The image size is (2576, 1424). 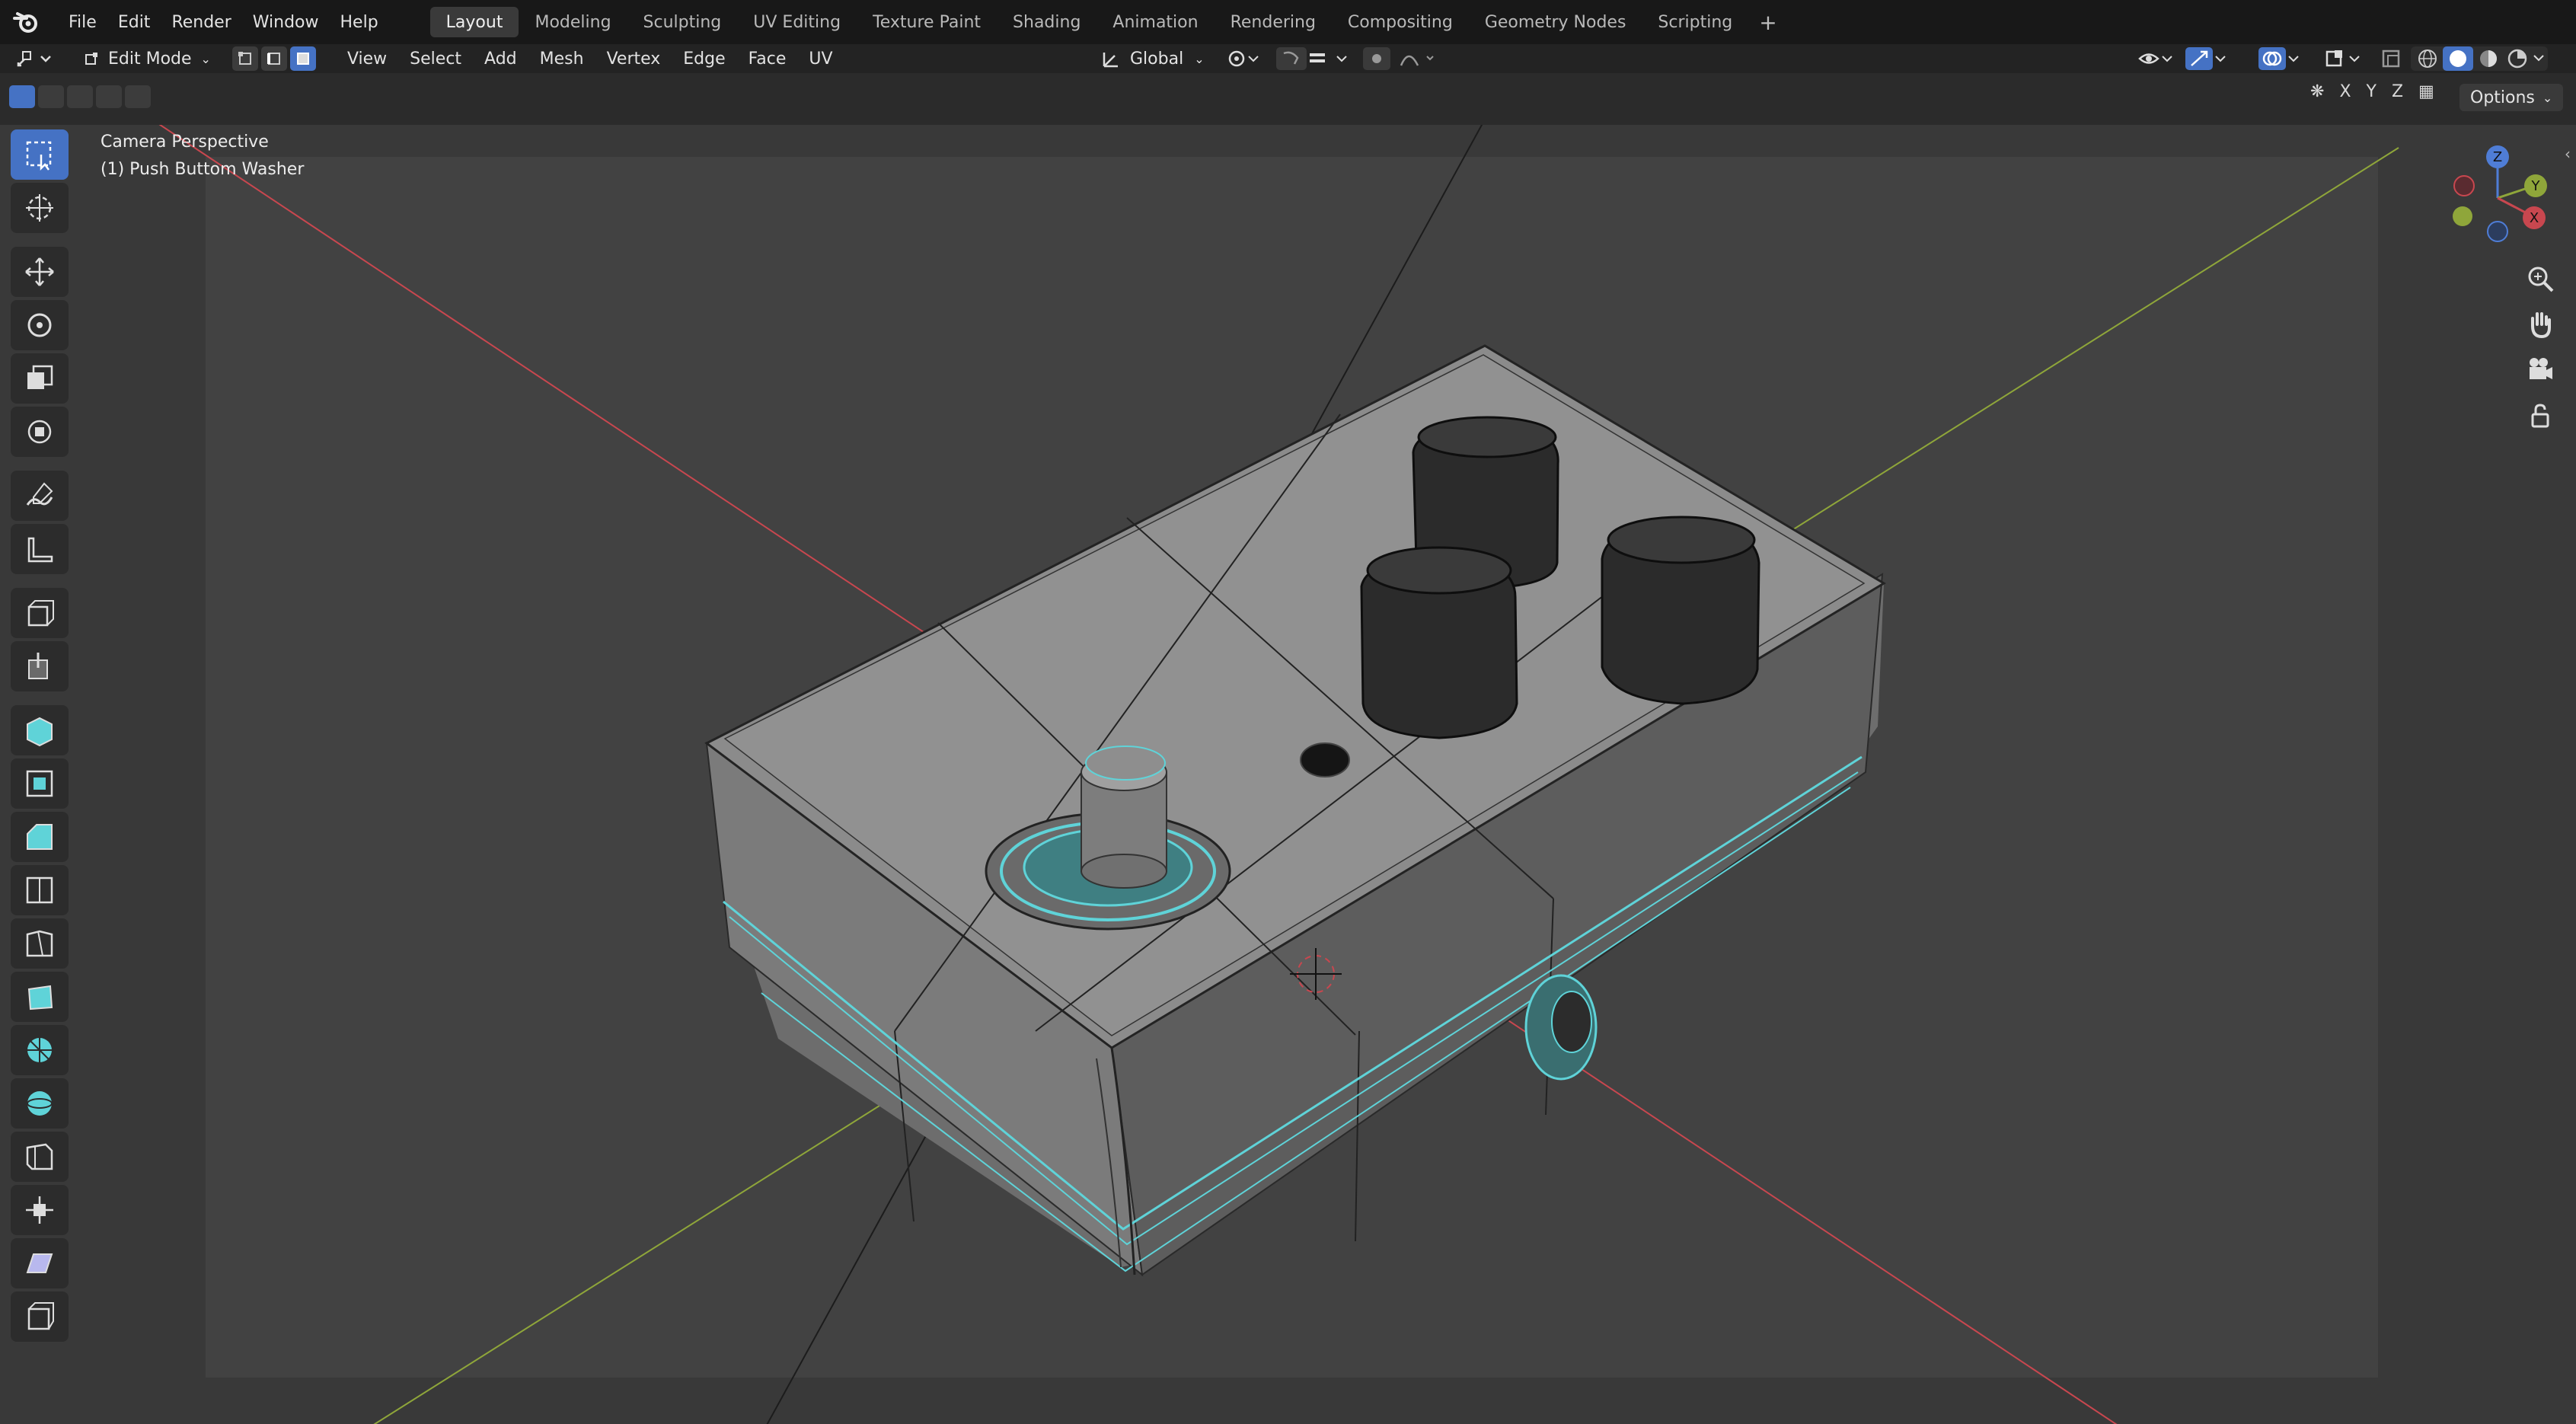 I want to click on gizmo-toggle-icon, so click(x=2206, y=58).